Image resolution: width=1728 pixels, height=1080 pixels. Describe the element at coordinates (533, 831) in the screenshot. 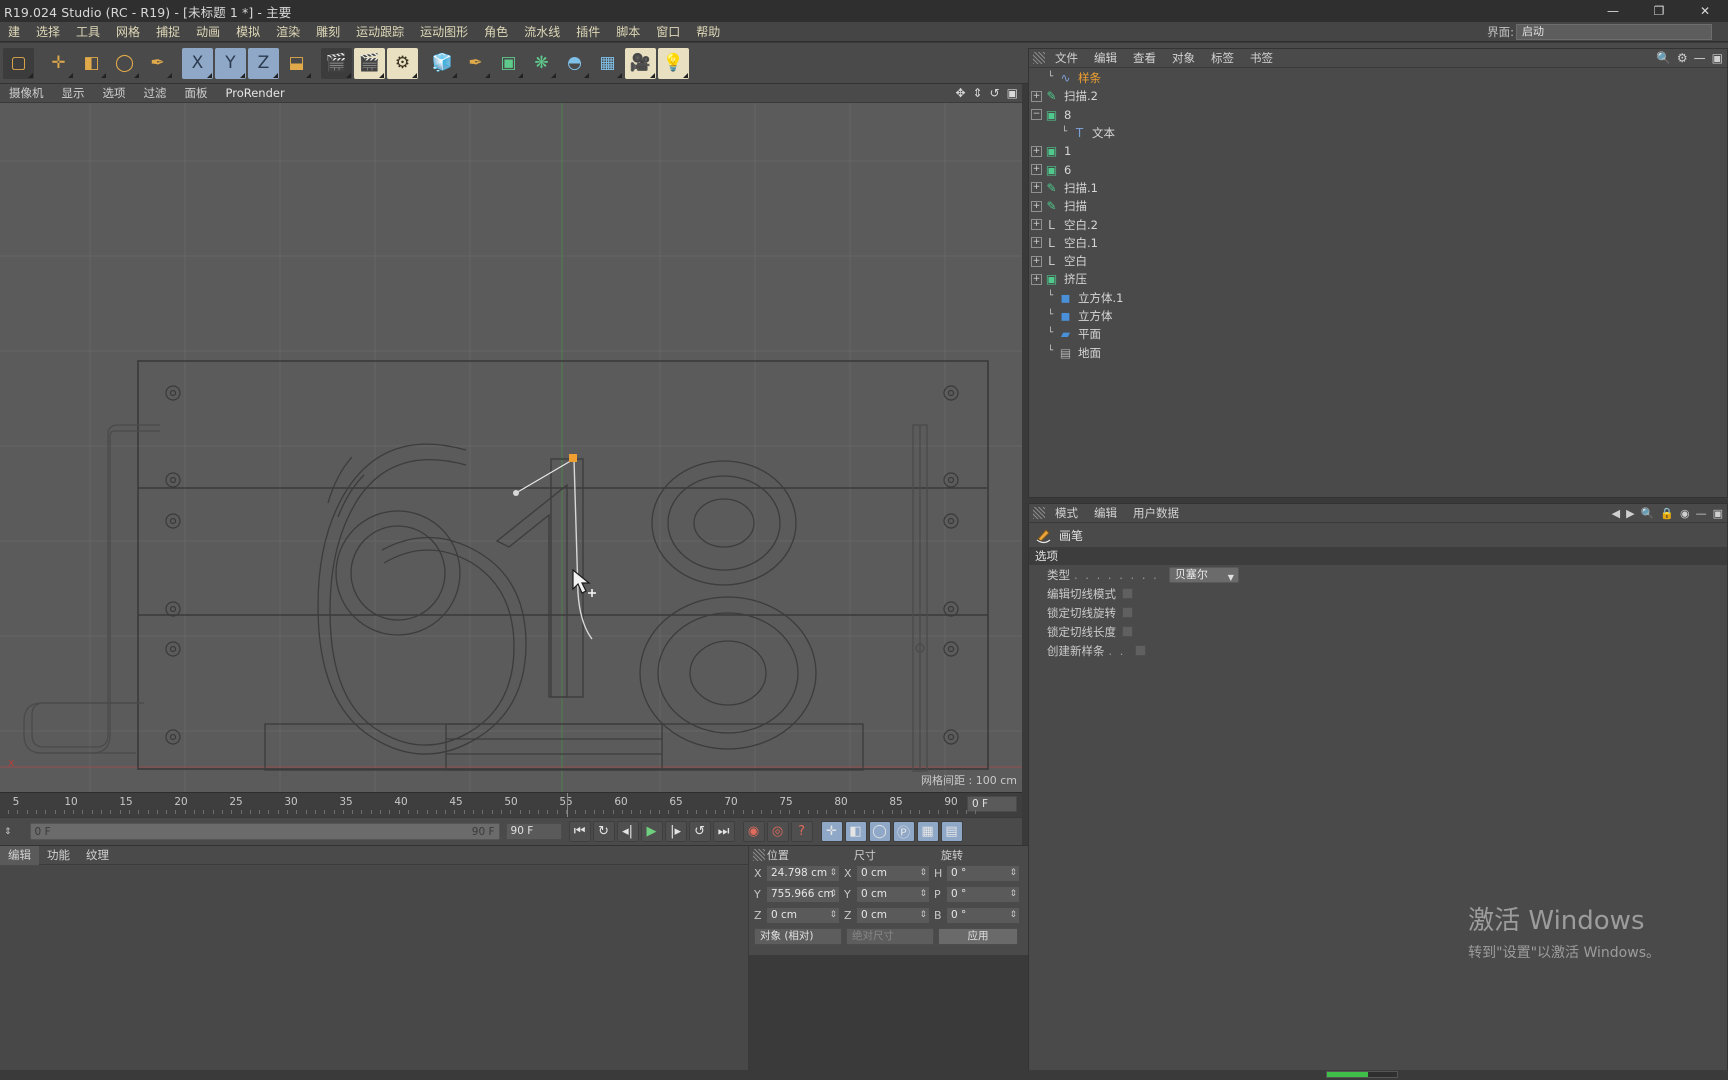

I see `end-frame-field: 90 F` at that location.